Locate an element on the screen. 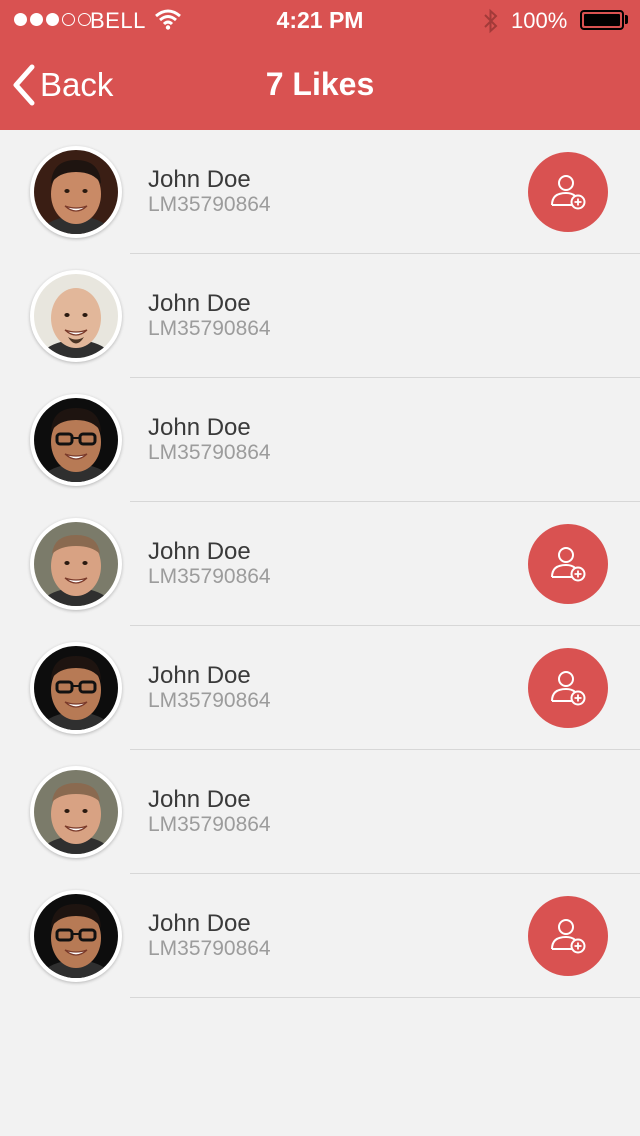 This screenshot has height=1136, width=640. battery-percentage: 100% is located at coordinates (539, 20).